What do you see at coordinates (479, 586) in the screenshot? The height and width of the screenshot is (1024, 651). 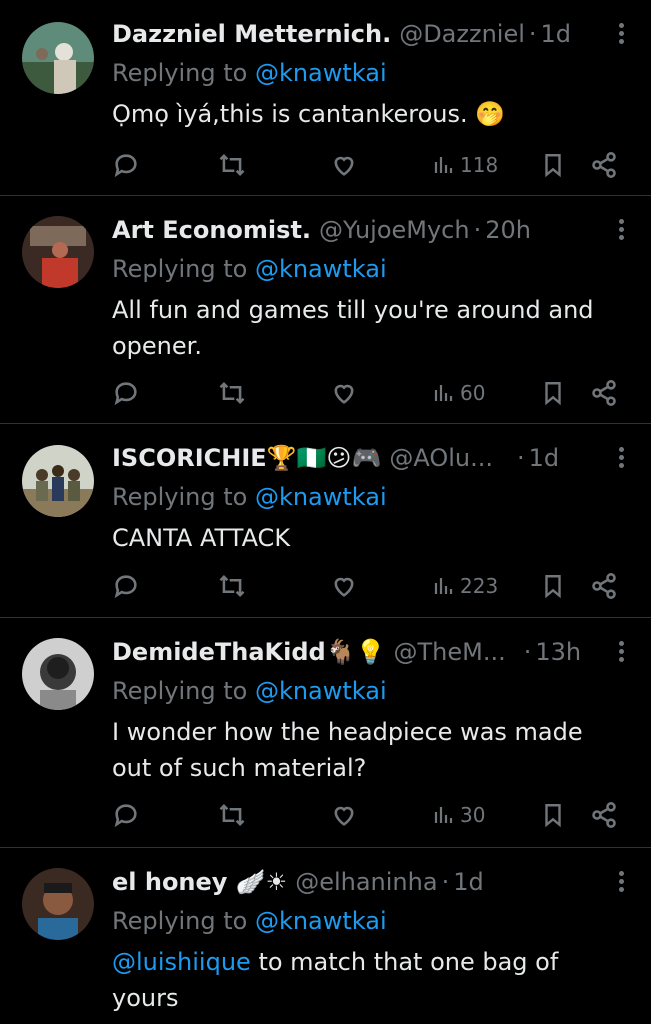 I see `views-count: 223` at bounding box center [479, 586].